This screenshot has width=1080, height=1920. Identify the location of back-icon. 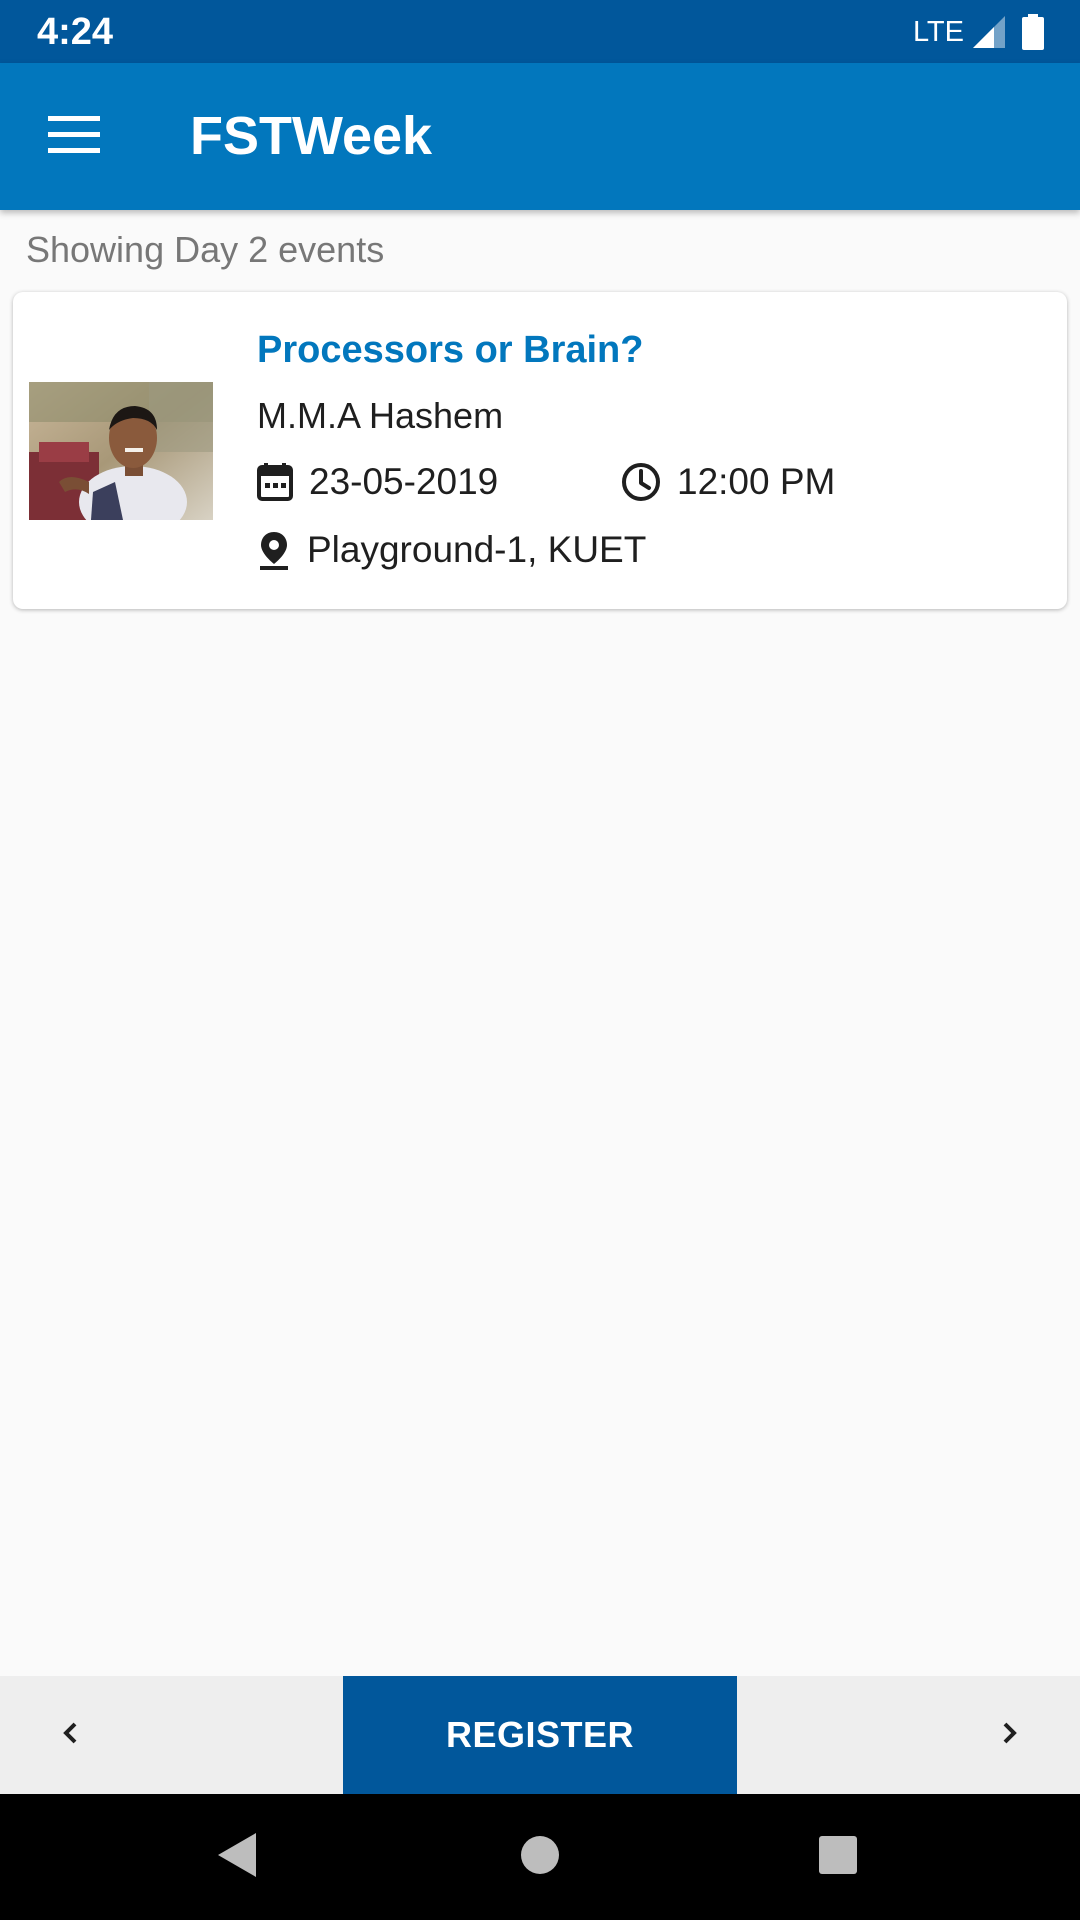
(238, 1857).